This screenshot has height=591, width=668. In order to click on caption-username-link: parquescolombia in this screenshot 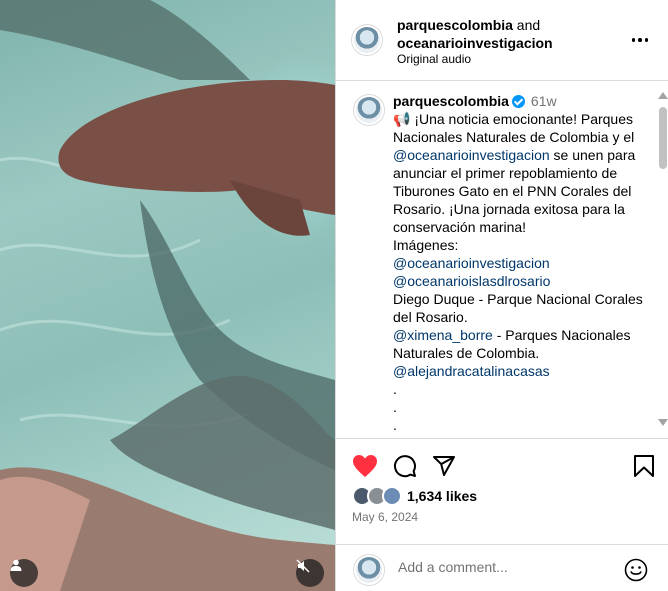, I will do `click(451, 101)`.